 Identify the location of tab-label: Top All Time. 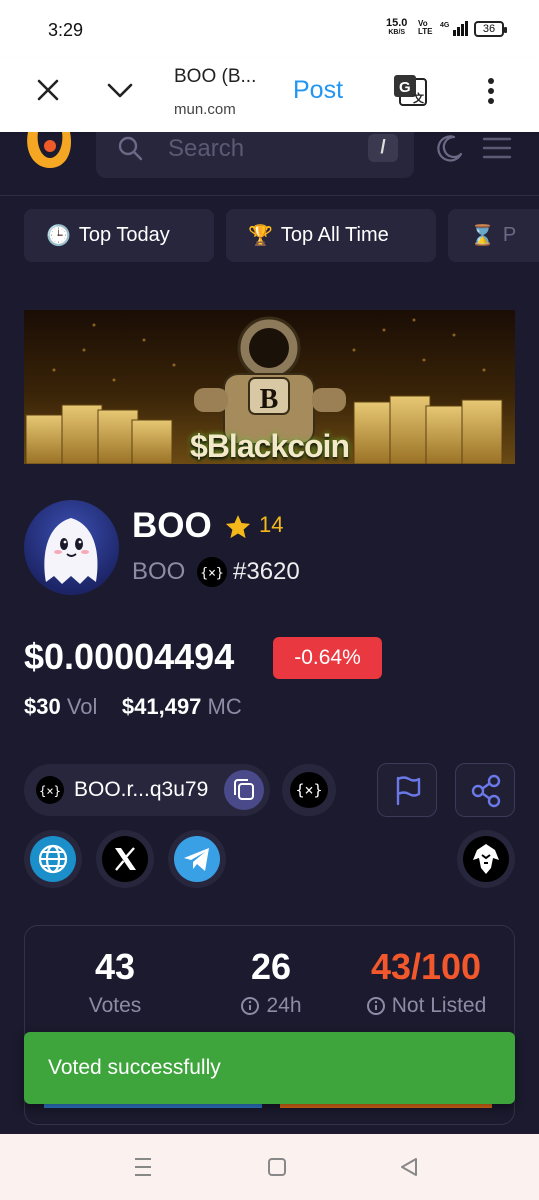
(334, 235).